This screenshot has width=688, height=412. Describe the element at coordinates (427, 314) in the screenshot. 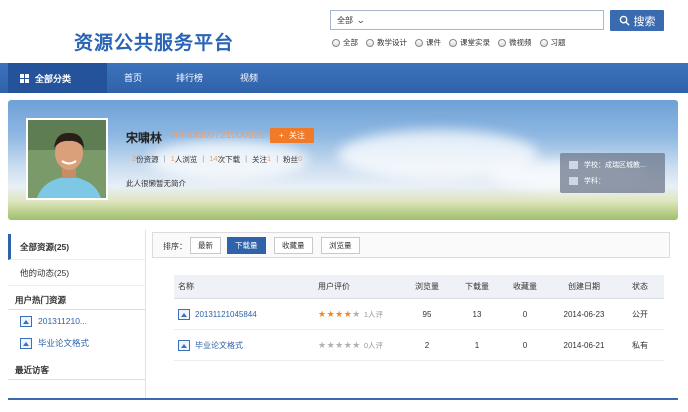

I see `views-value: 95` at that location.